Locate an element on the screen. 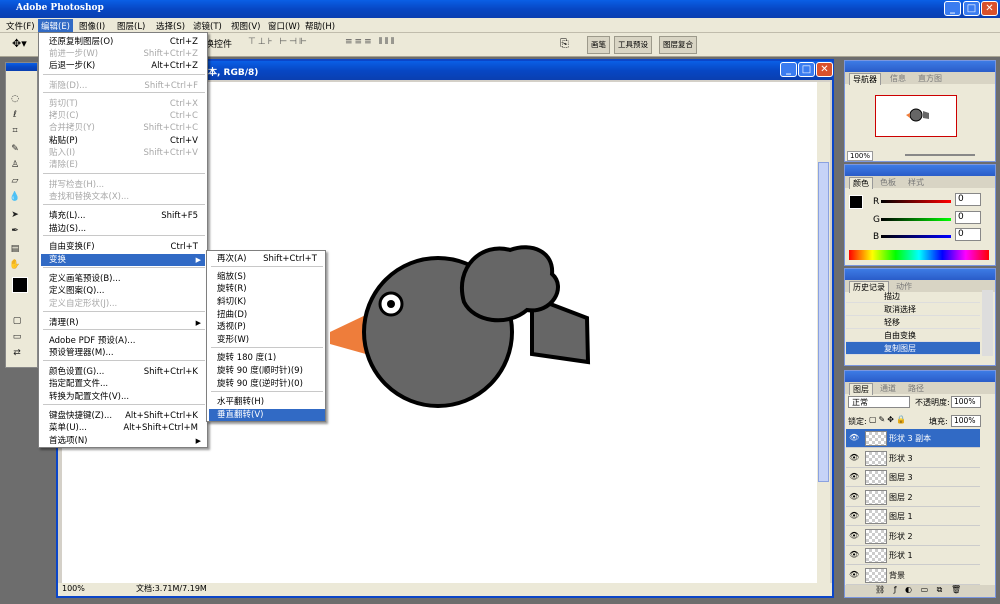 This screenshot has height=604, width=1000. r-value: 0 is located at coordinates (968, 199).